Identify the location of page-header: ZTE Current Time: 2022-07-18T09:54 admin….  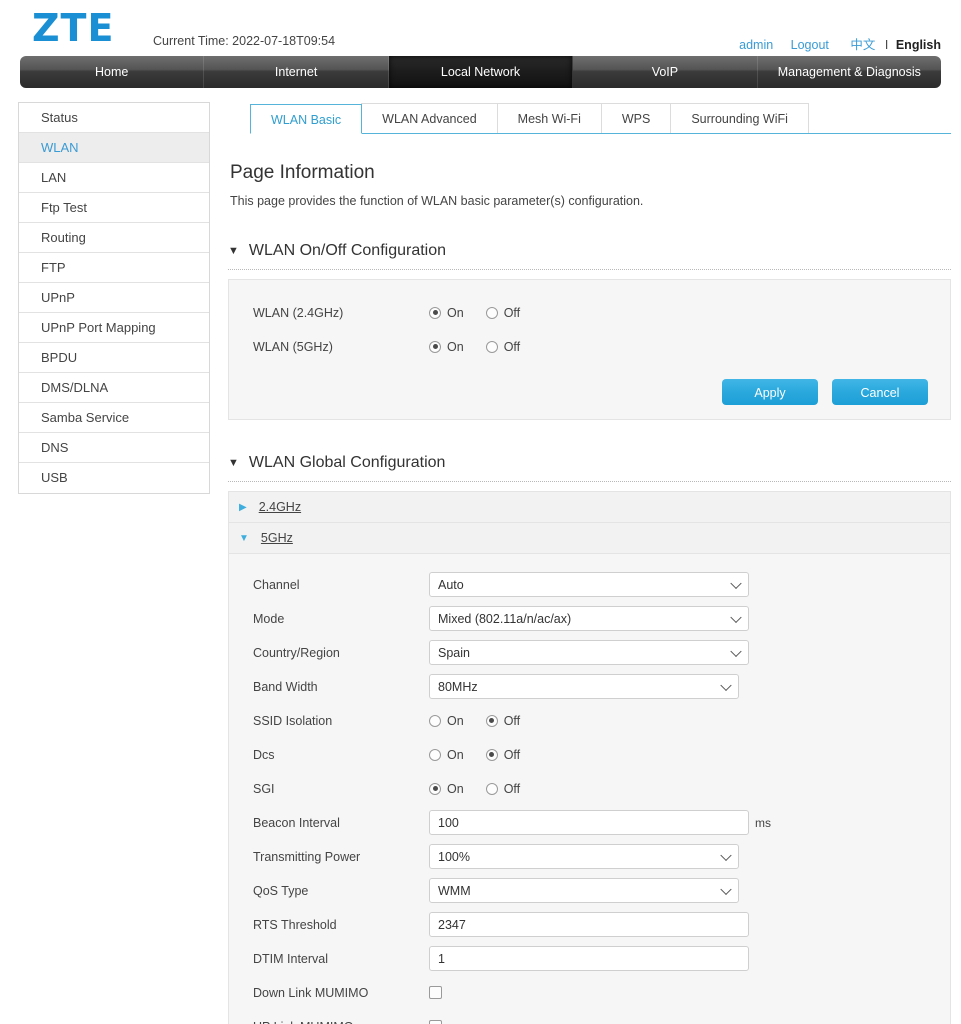
(480, 28).